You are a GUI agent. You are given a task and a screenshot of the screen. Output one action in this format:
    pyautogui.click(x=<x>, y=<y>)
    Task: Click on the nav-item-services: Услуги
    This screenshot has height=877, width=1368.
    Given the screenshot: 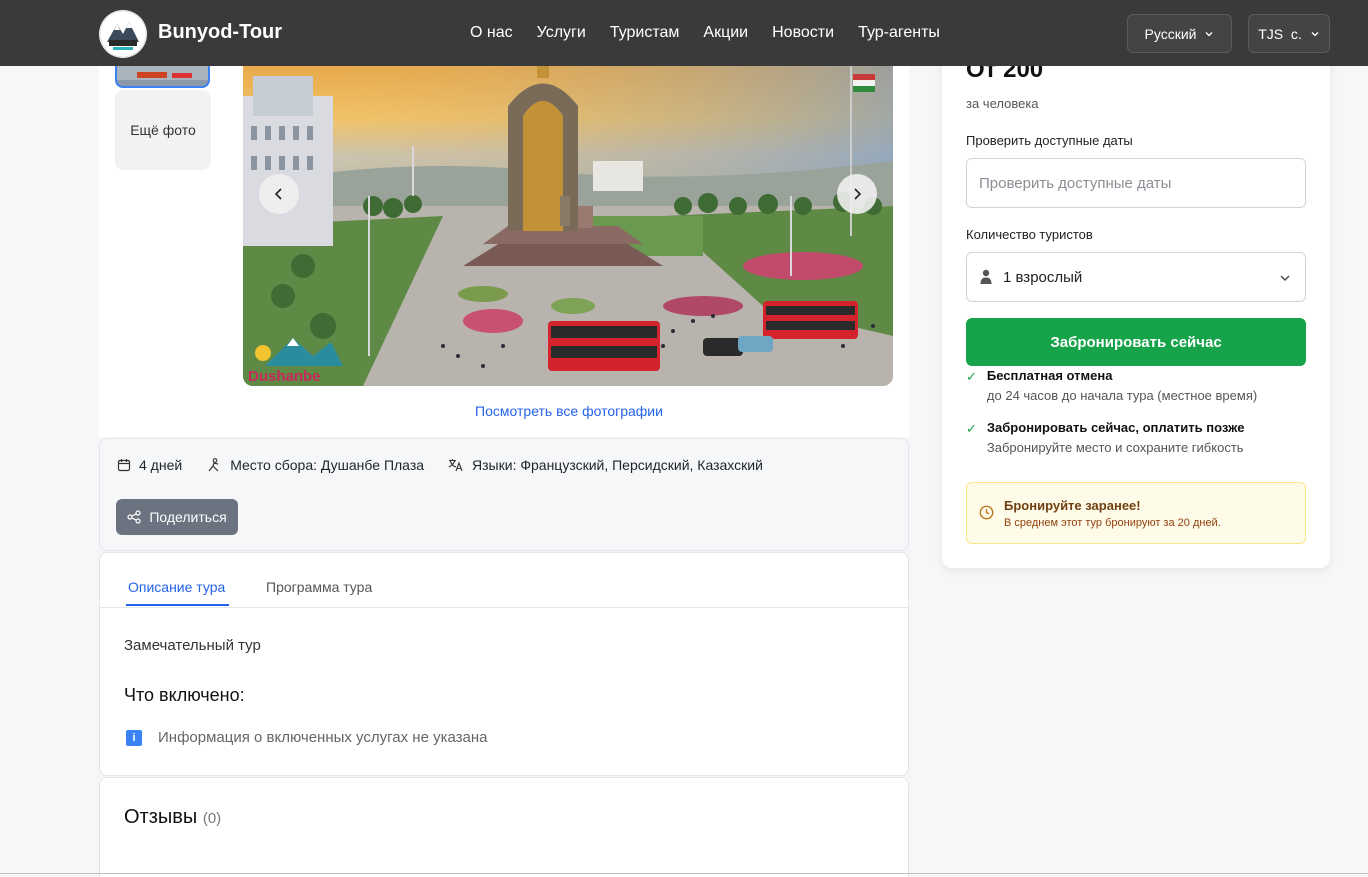 What is the action you would take?
    pyautogui.click(x=561, y=33)
    